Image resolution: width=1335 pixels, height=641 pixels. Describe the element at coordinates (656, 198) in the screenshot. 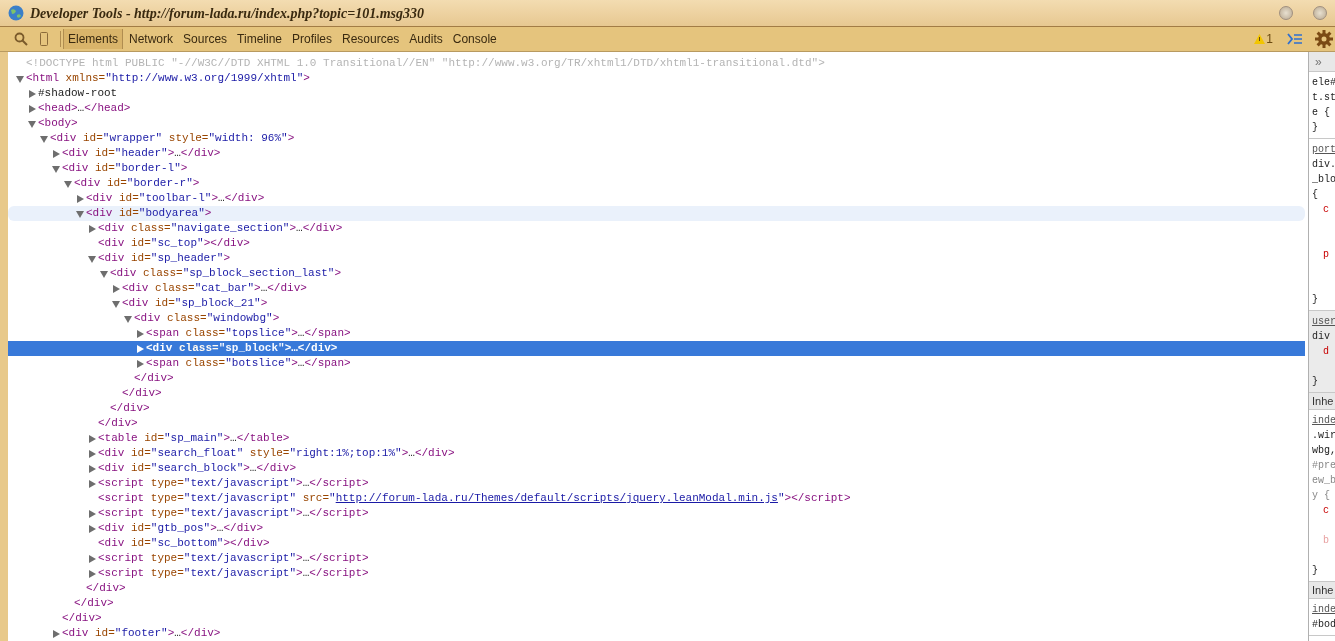

I see `tree-row: <div id="toolbar-l">…</div>` at that location.